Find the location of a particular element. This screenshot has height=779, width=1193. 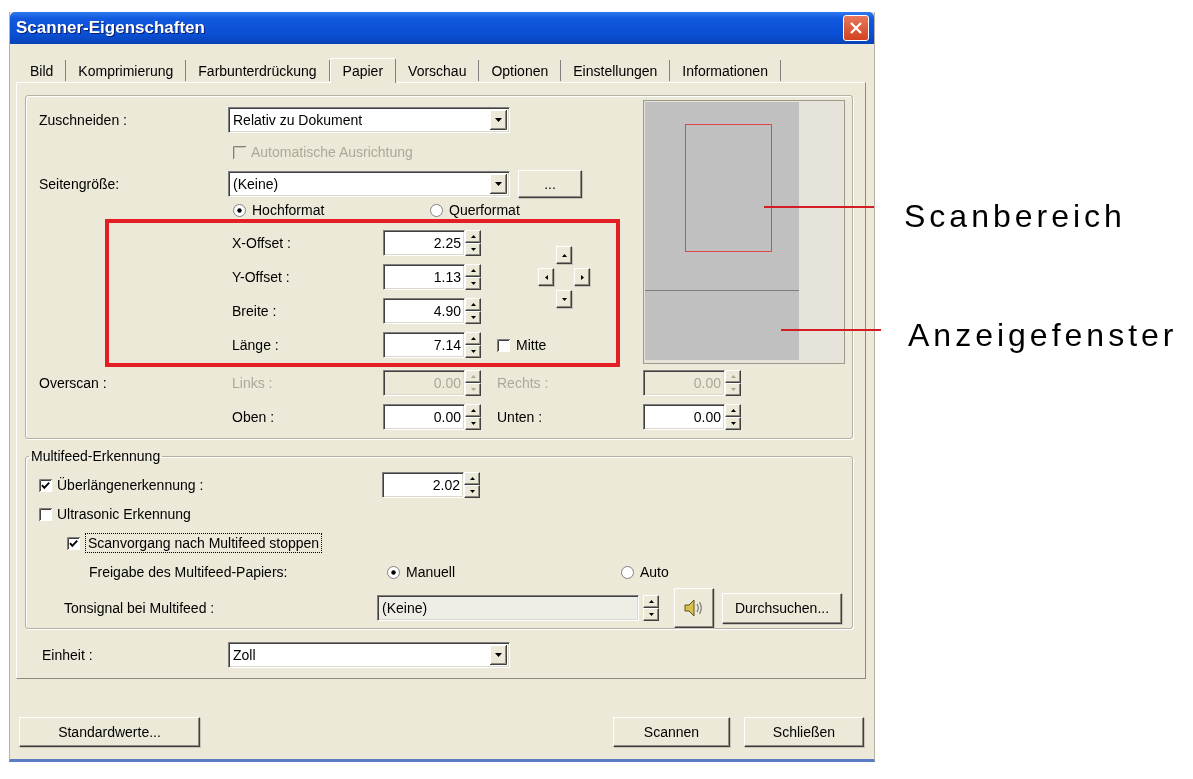

window-title: Scanner-Eigenschaften is located at coordinates (110, 28).